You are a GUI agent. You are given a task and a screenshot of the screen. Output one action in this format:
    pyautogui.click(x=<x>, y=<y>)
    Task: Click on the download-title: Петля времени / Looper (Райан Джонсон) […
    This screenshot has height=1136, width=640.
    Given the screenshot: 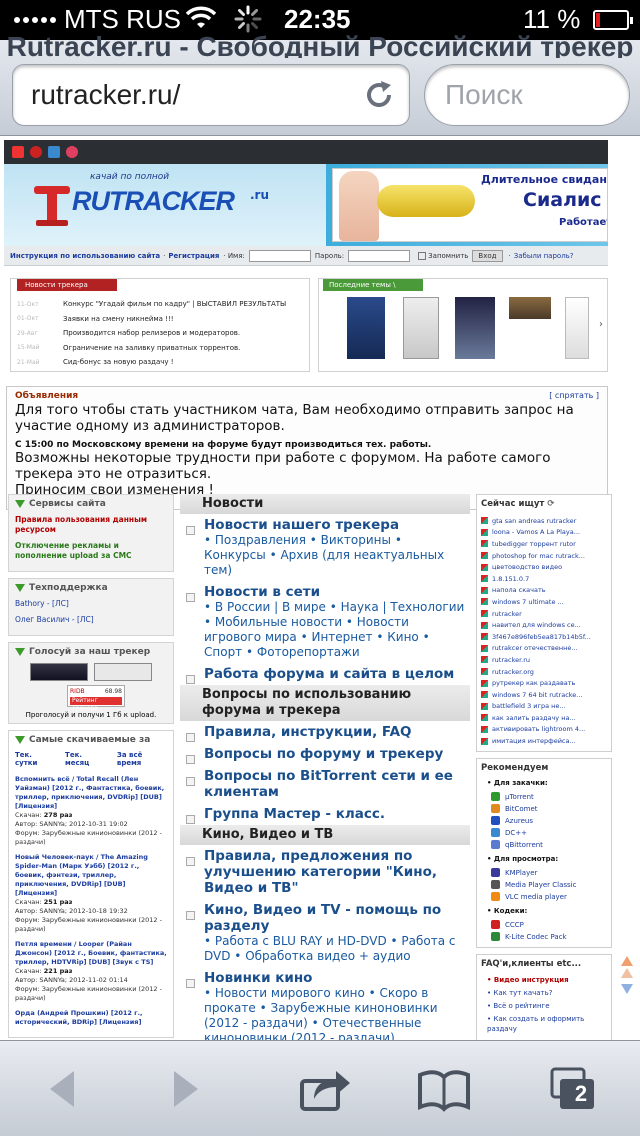 What is the action you would take?
    pyautogui.click(x=91, y=953)
    